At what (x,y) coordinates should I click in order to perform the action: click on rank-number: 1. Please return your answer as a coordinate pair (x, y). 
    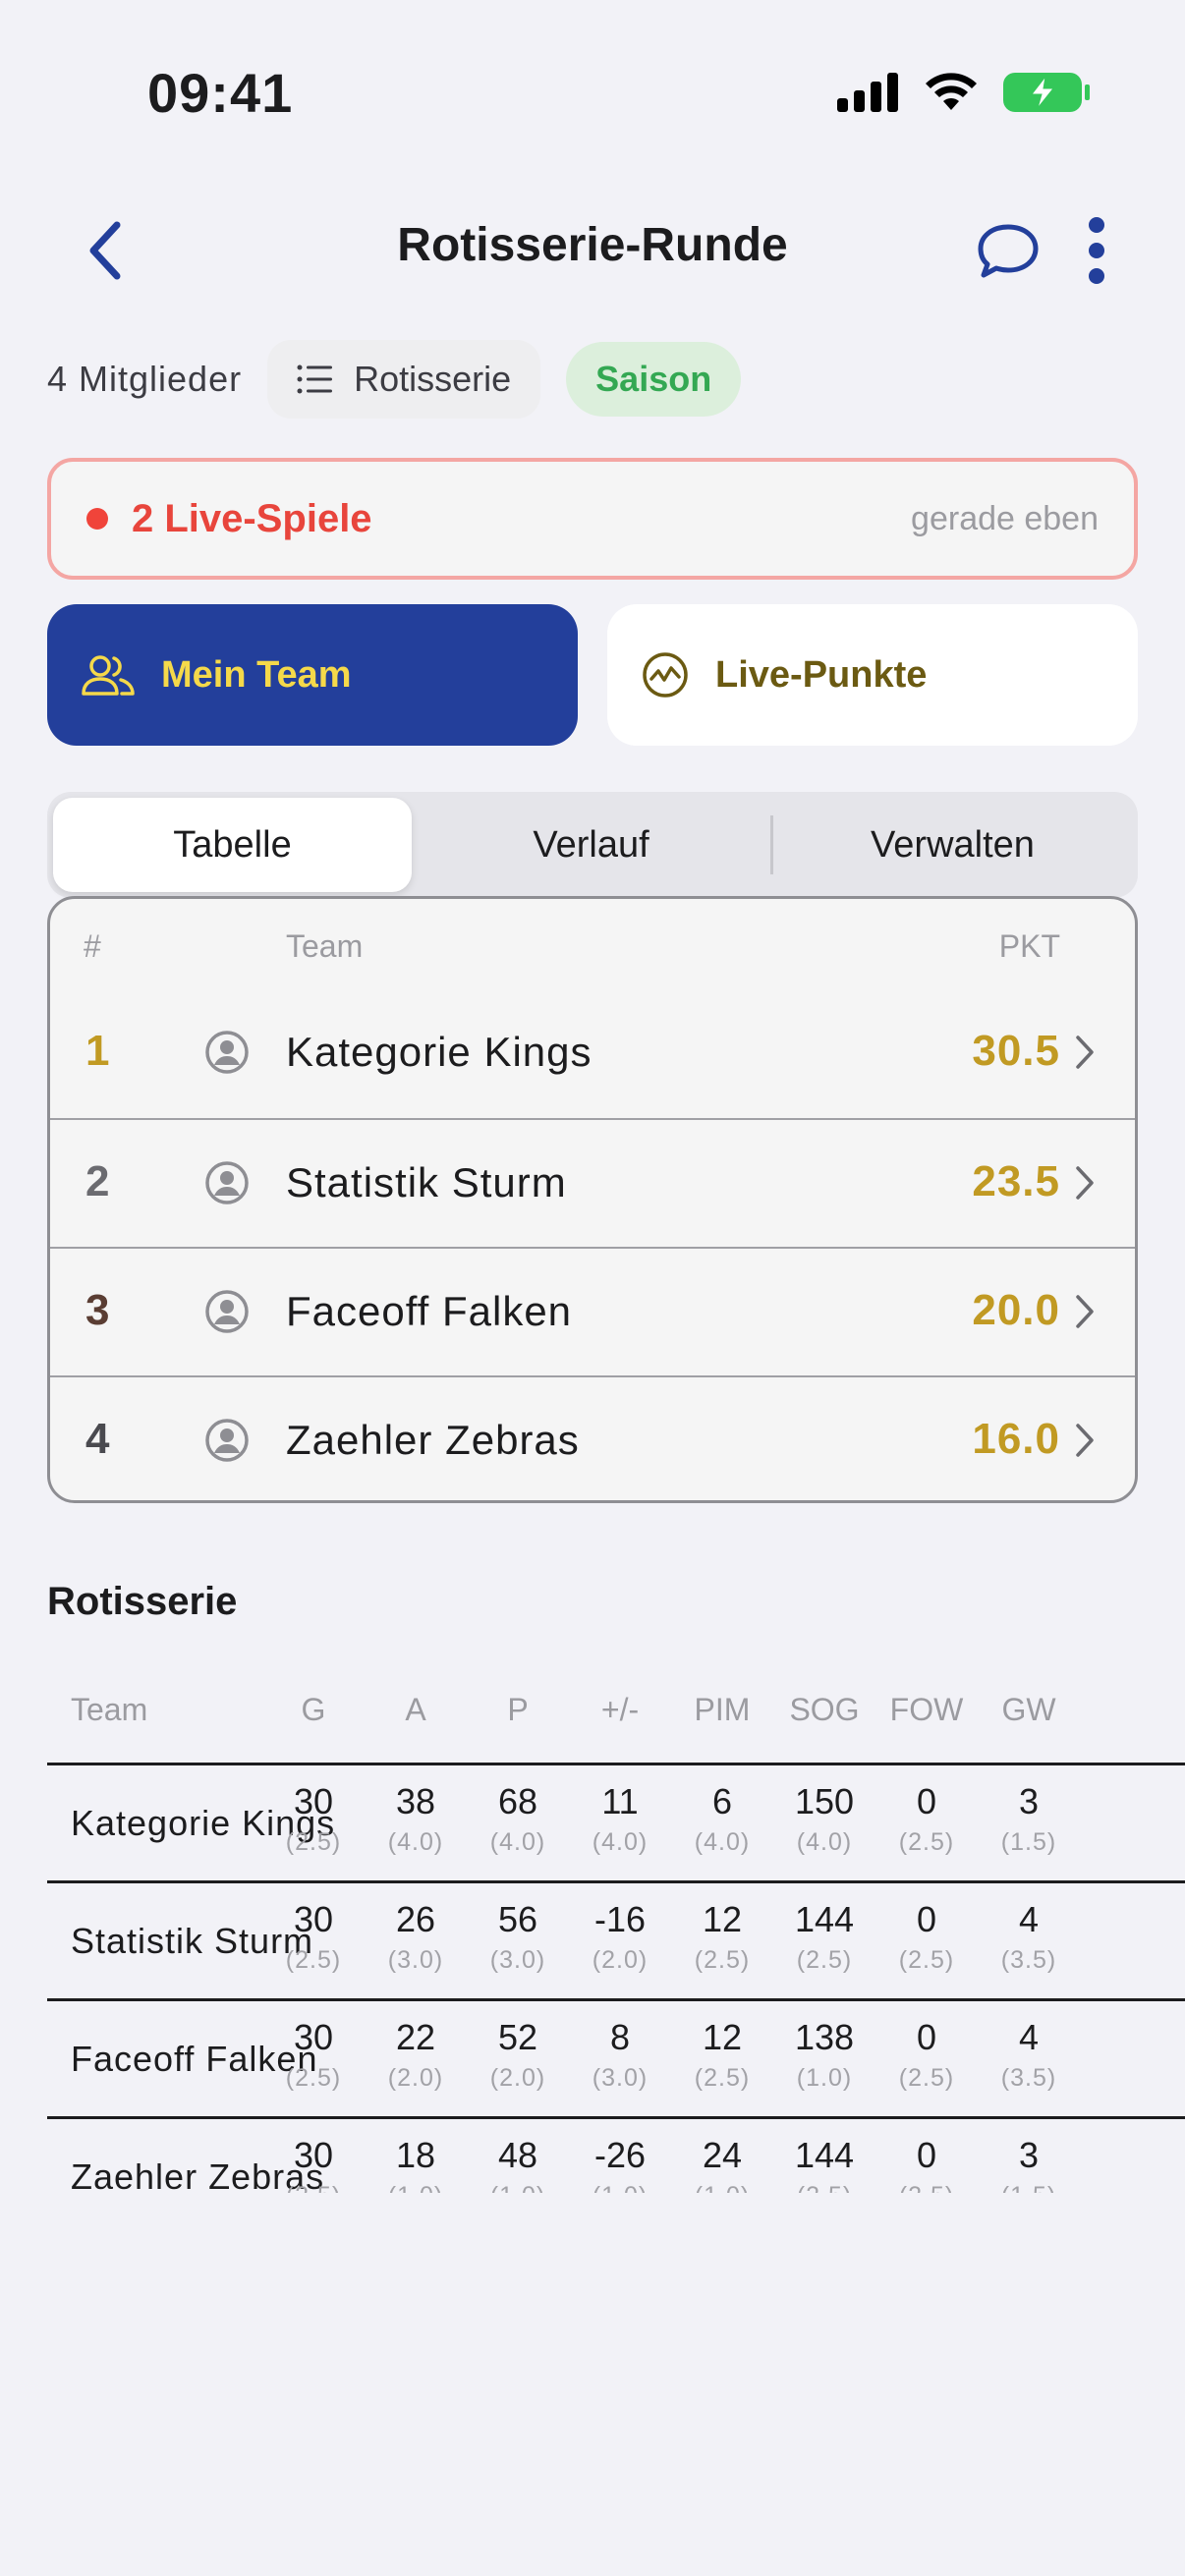
    Looking at the image, I should click on (98, 1051).